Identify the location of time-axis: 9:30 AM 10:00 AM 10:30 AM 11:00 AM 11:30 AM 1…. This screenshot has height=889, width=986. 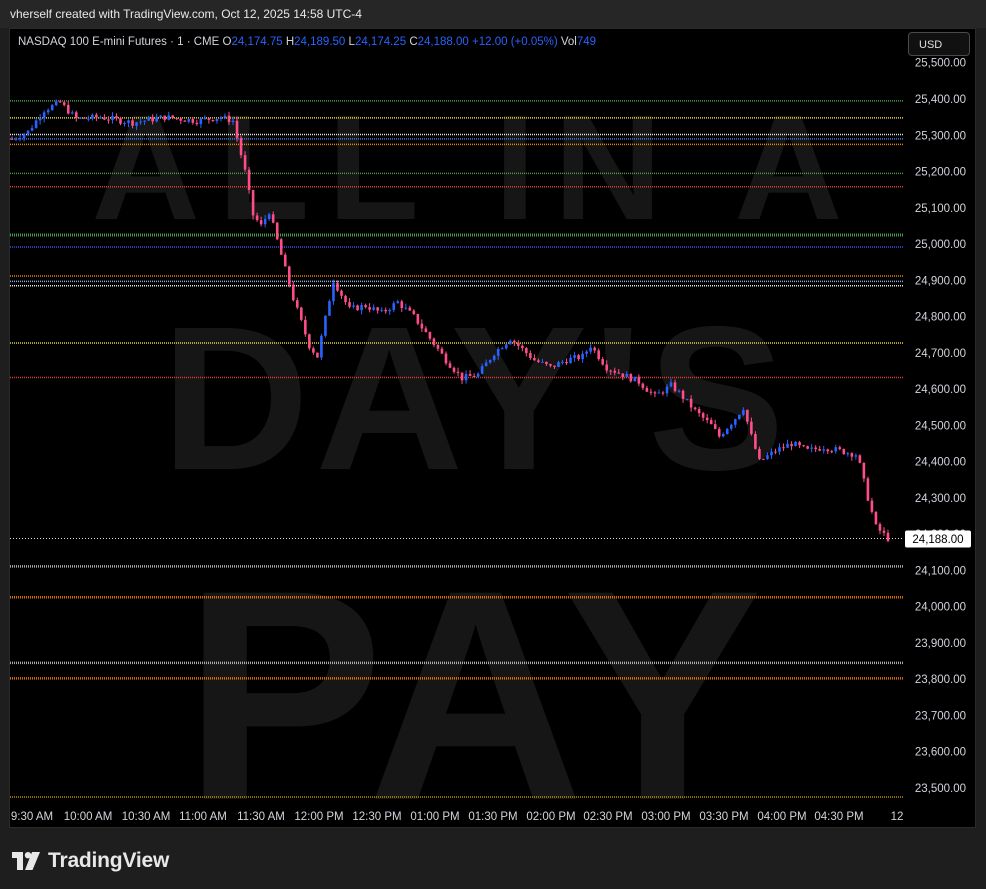
(457, 817).